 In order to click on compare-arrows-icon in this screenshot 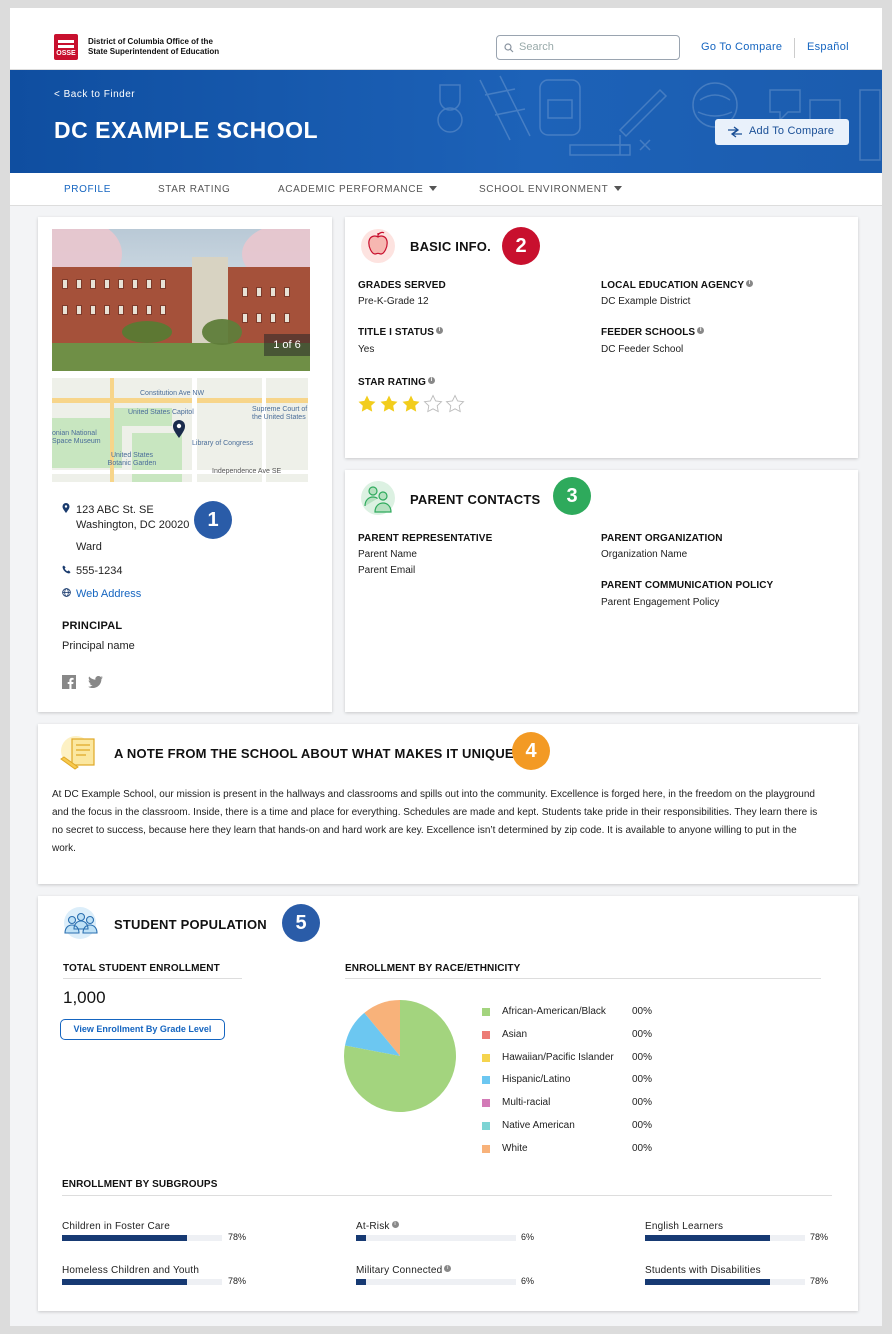, I will do `click(735, 132)`.